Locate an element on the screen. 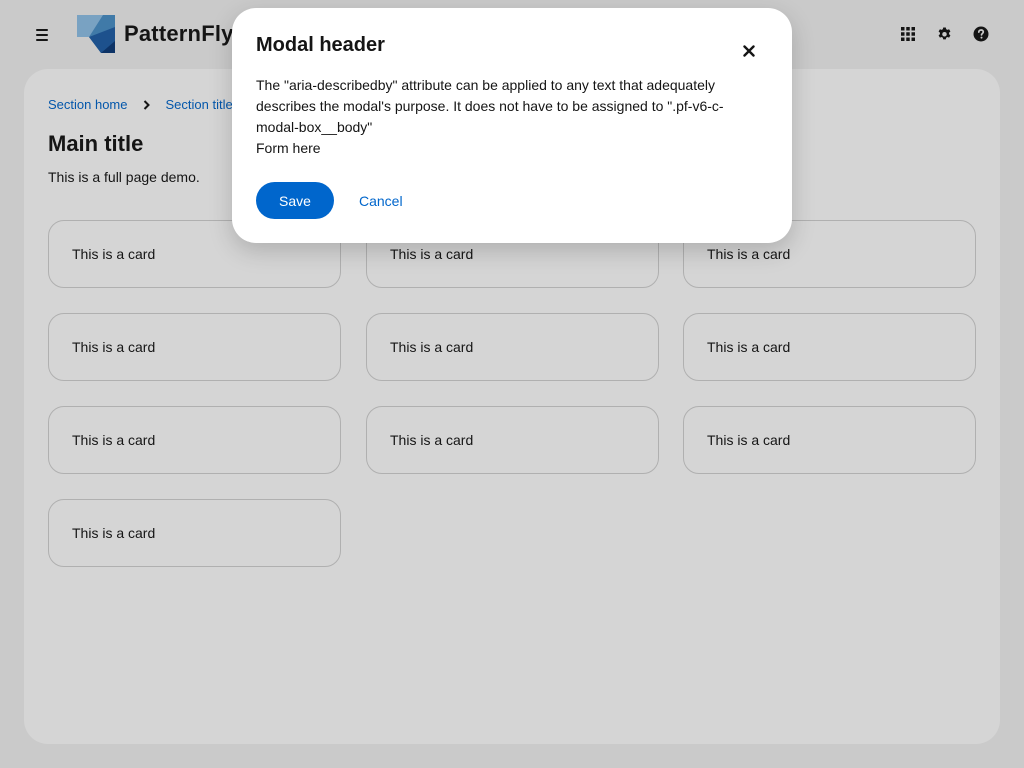  cancel-button: Cancel is located at coordinates (381, 200).